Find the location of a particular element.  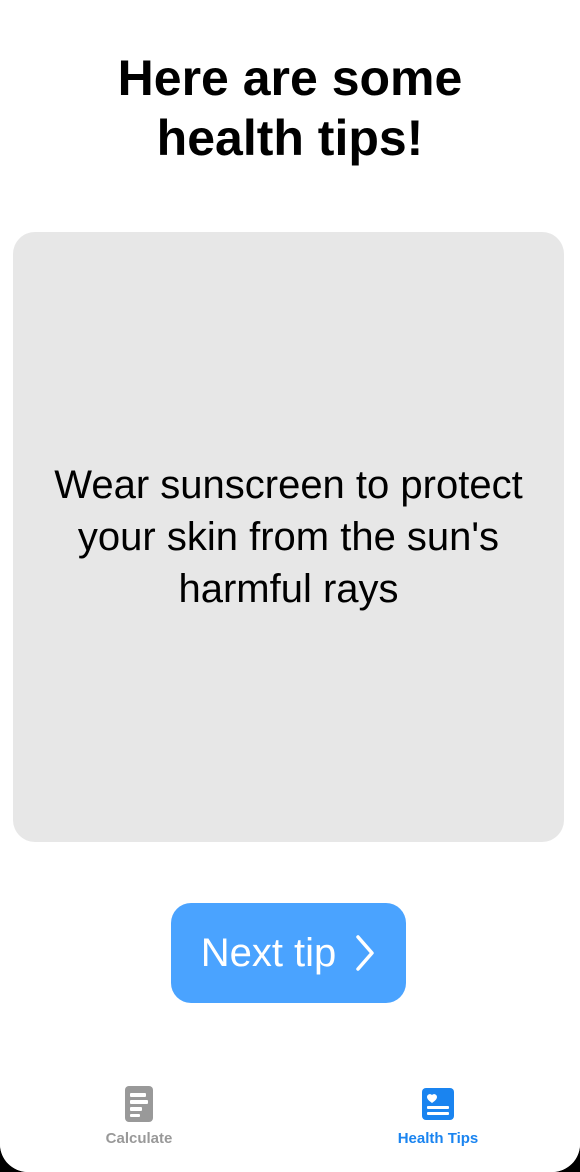

chevron-right-icon is located at coordinates (365, 953).